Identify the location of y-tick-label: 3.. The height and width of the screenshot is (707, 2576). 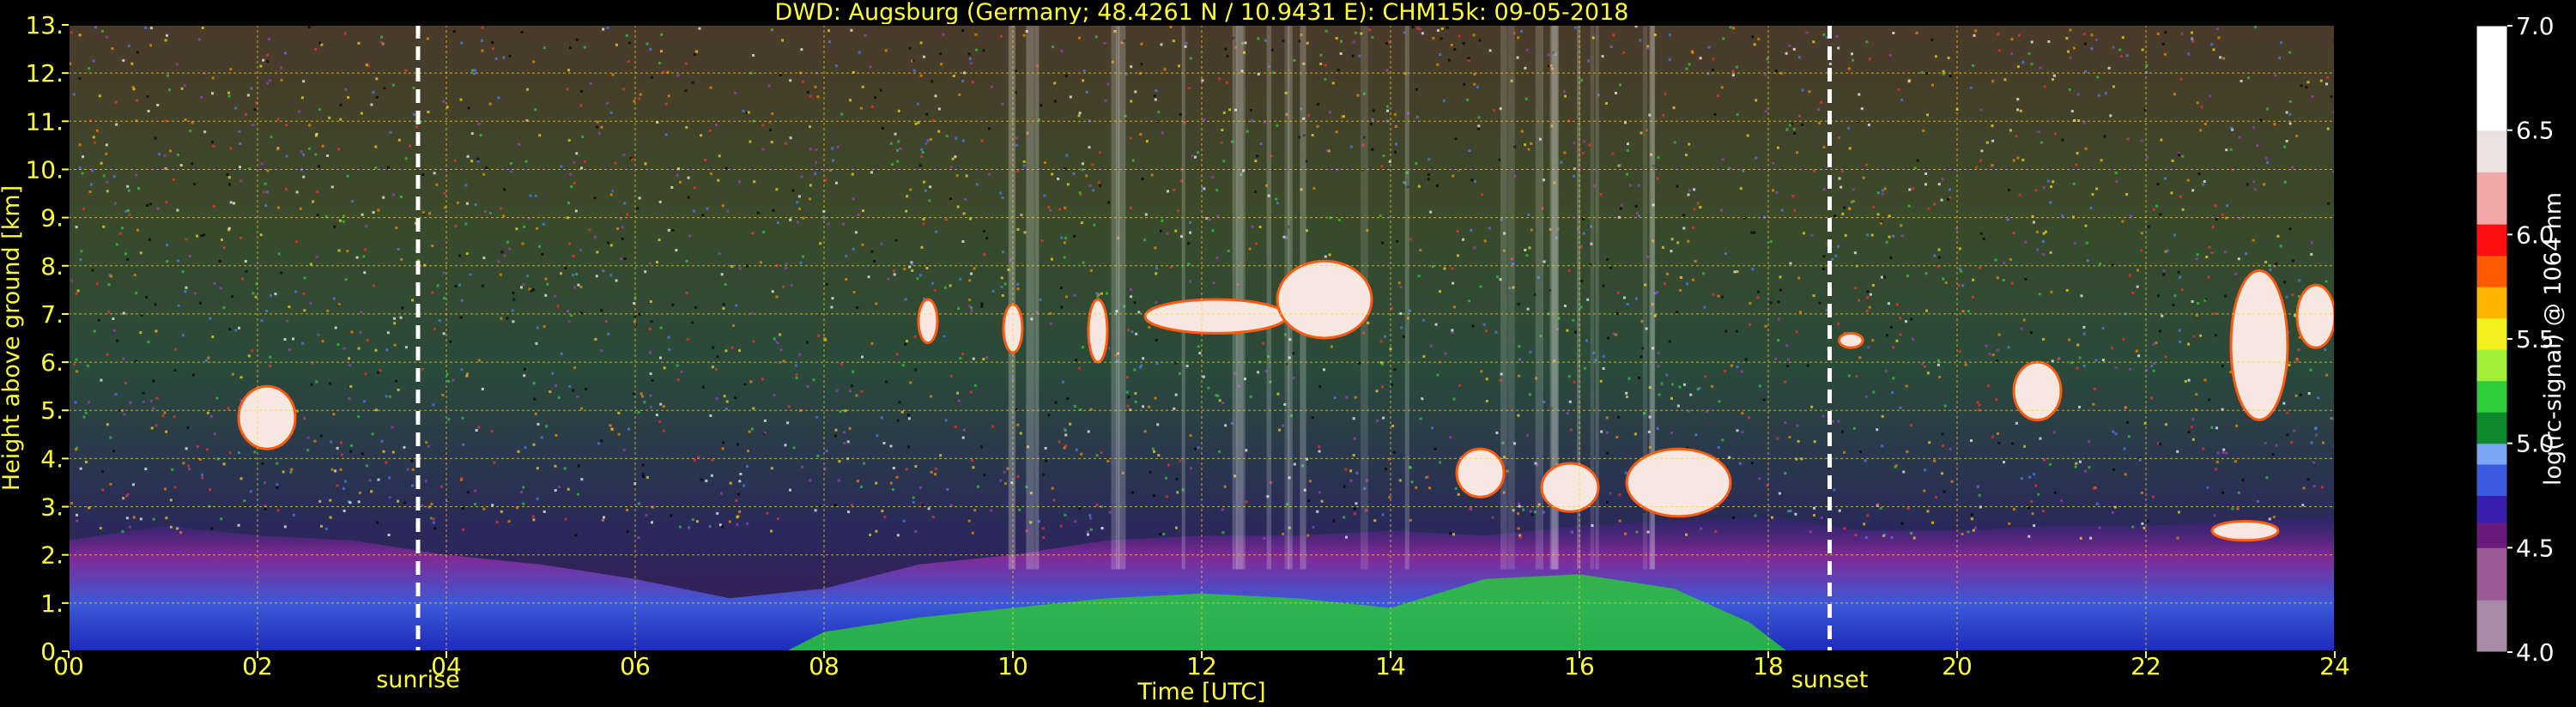
(52, 508).